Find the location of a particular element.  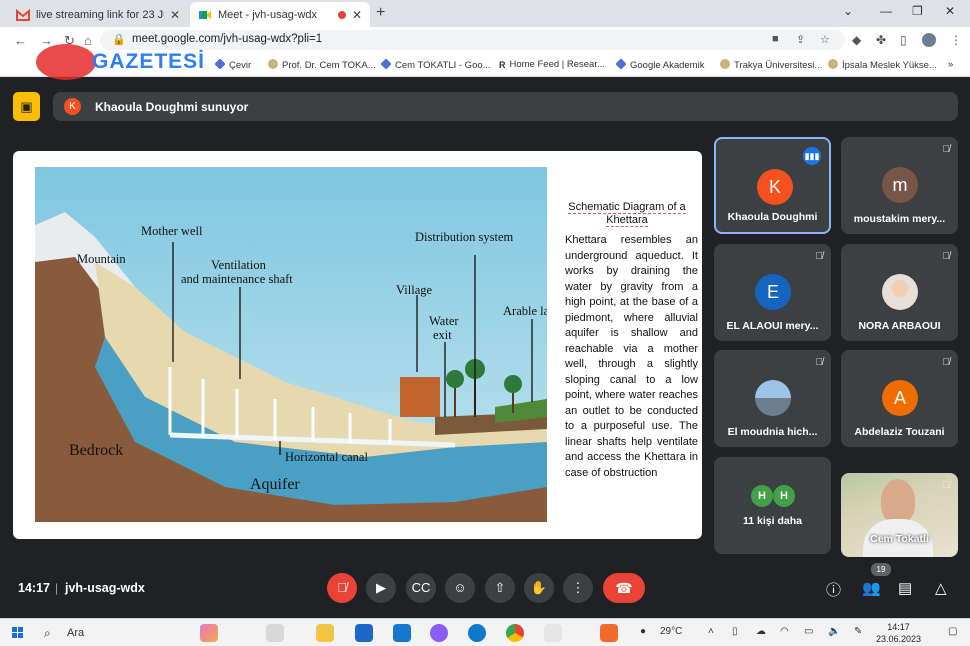

avatar: K is located at coordinates (775, 187).